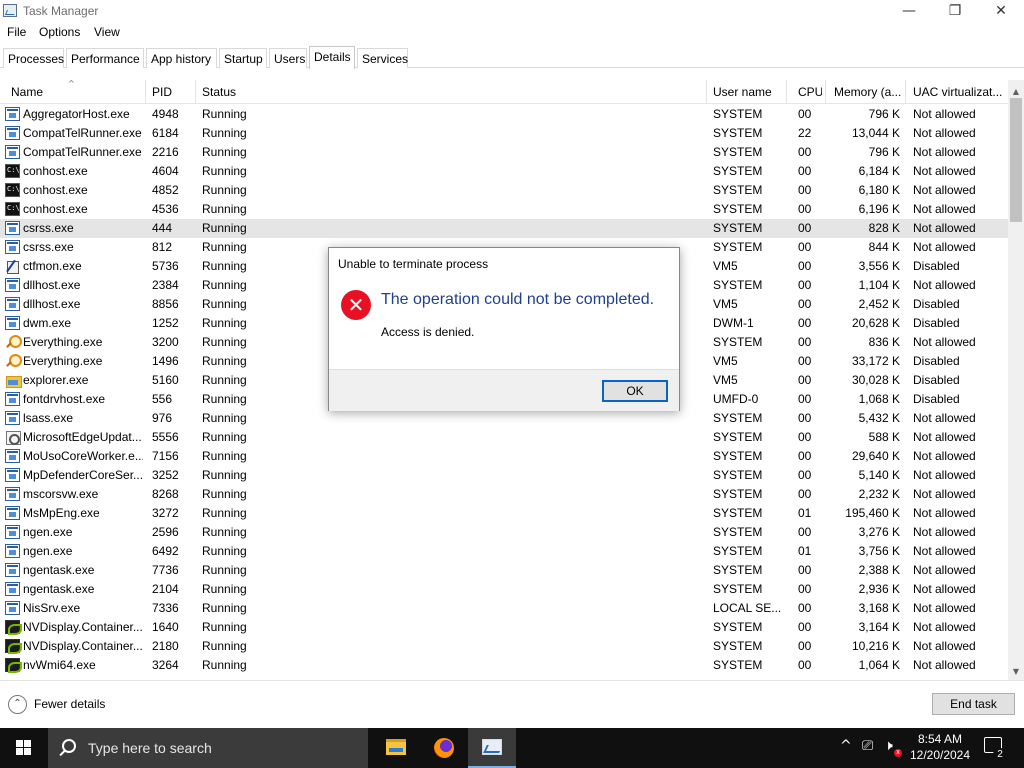  What do you see at coordinates (879, 266) in the screenshot?
I see `cell-memory: 3,556 K` at bounding box center [879, 266].